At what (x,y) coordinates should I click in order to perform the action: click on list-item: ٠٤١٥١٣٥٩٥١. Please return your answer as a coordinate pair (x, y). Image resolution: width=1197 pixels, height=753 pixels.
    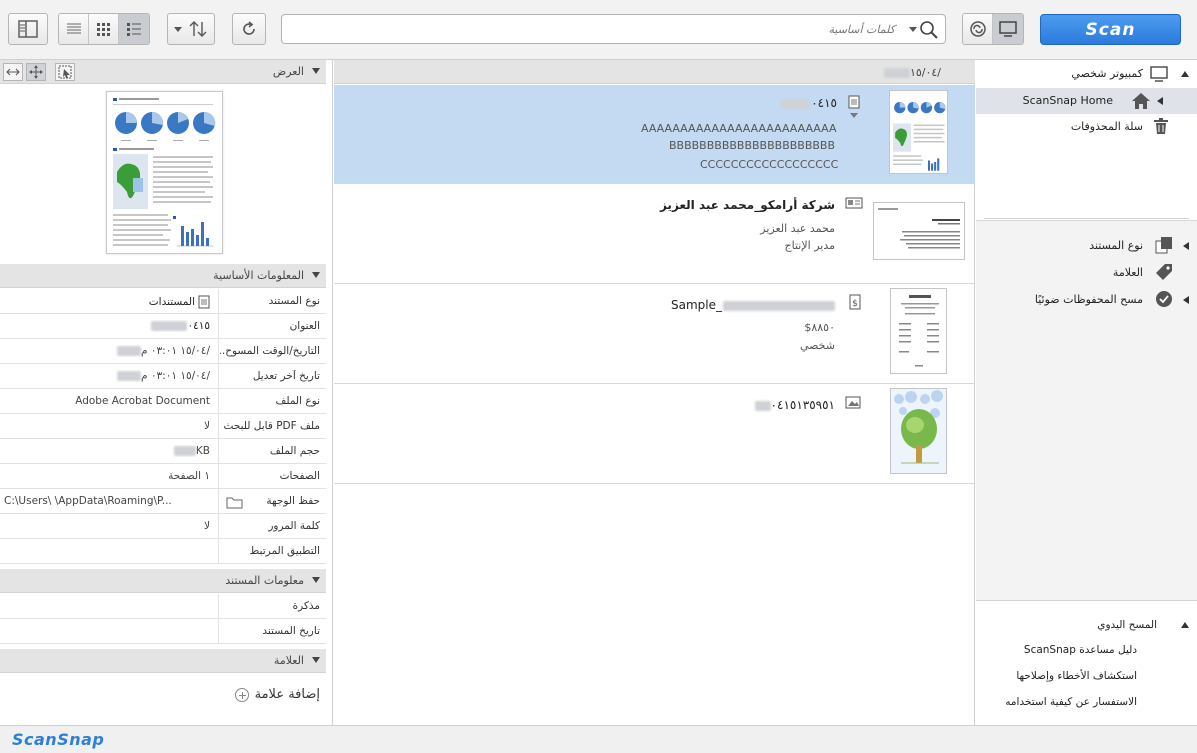
    Looking at the image, I should click on (654, 434).